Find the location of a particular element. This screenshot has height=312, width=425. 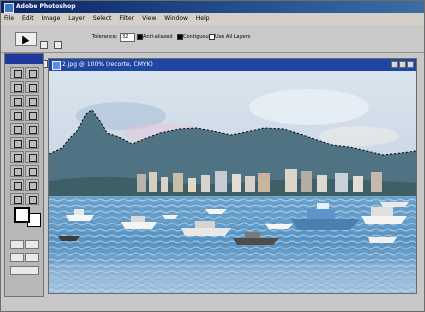

standard-mode-button is located at coordinates (17, 244).